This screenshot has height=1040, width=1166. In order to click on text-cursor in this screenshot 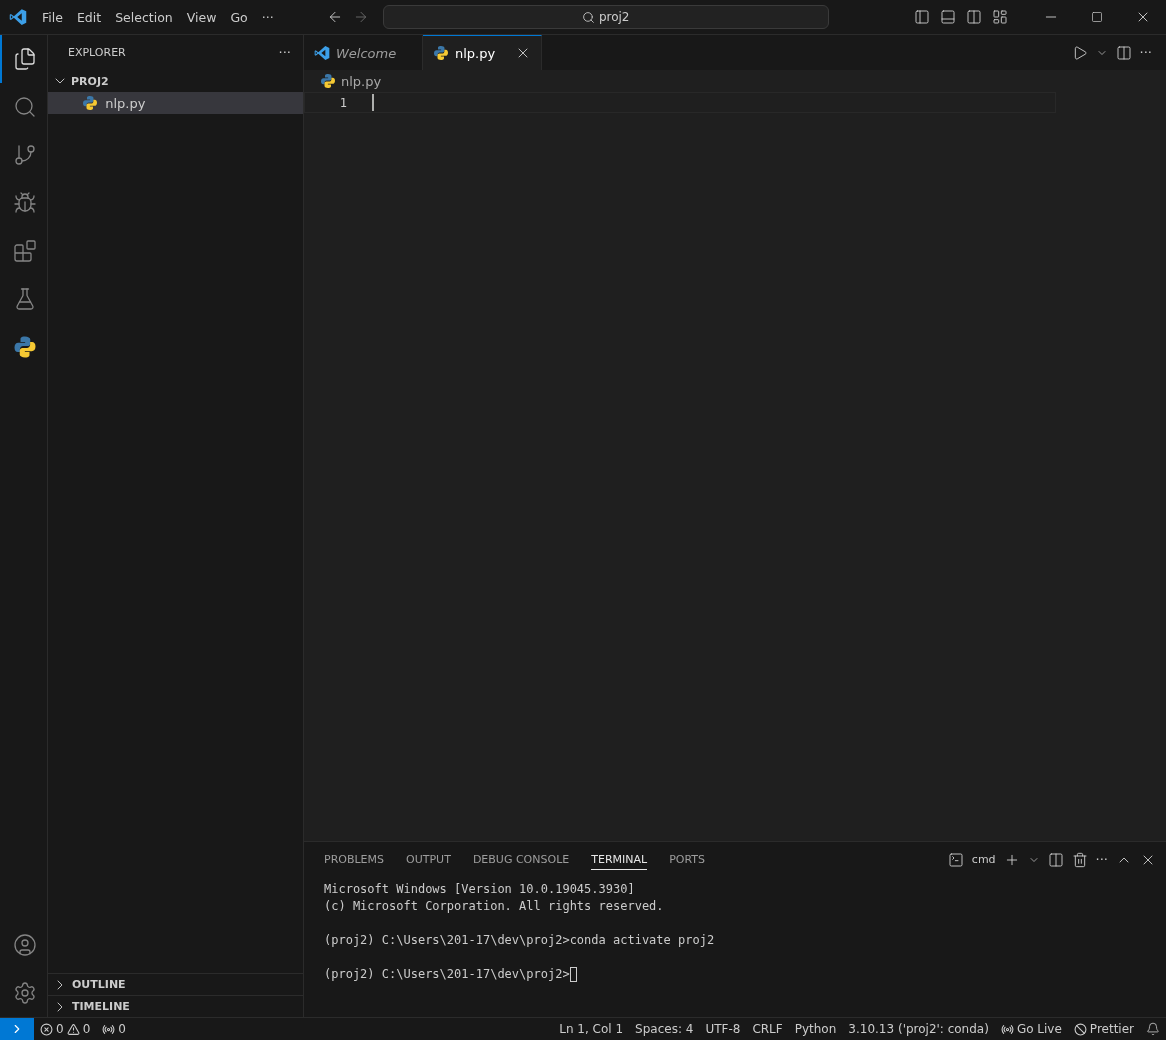, I will do `click(373, 102)`.